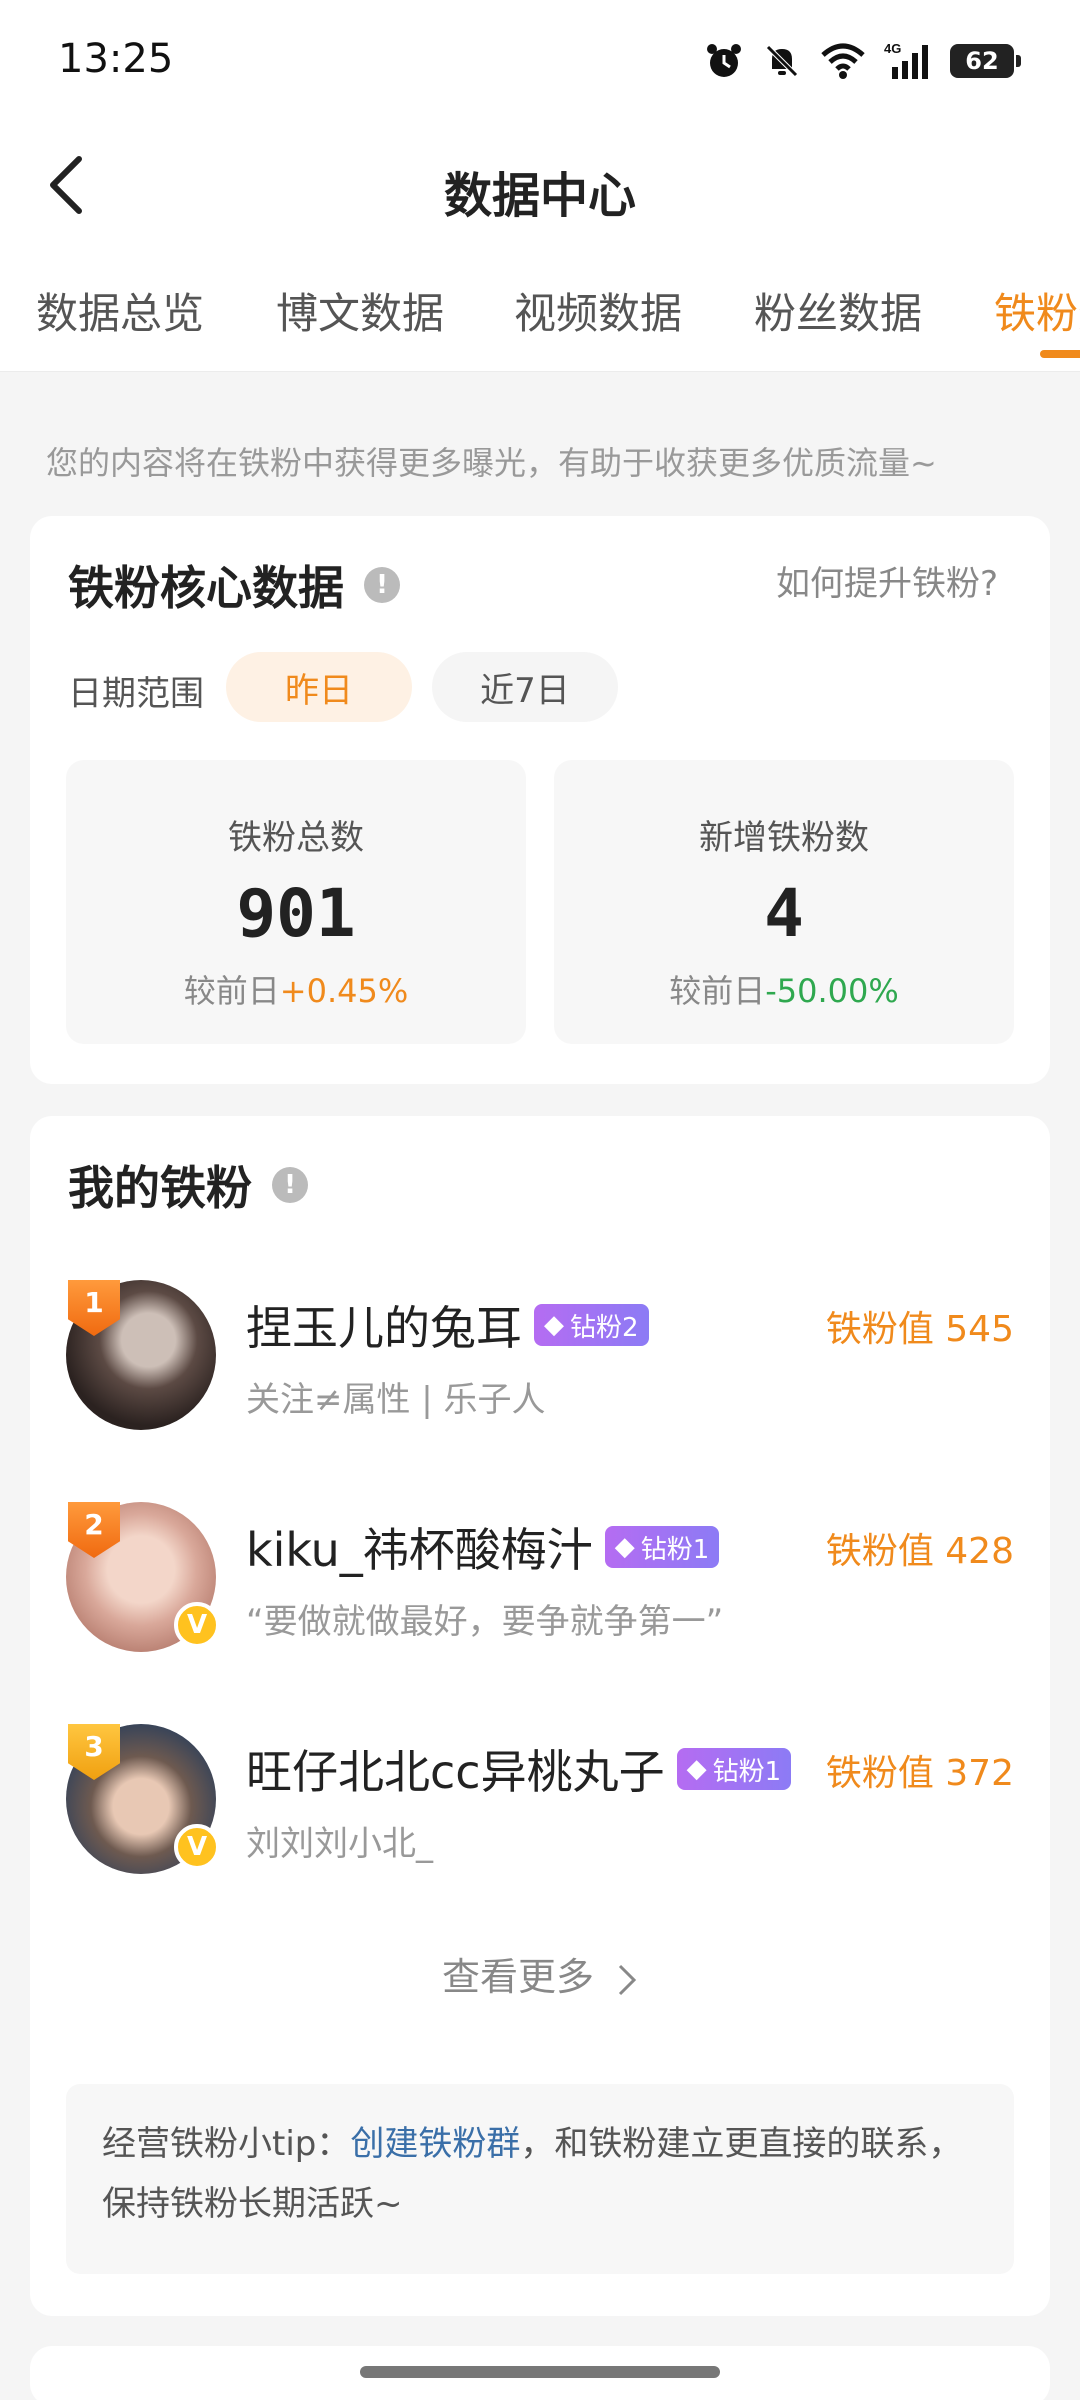 Image resolution: width=1080 pixels, height=2400 pixels. I want to click on fans-section-title: 我的铁粉 !, so click(188, 1185).